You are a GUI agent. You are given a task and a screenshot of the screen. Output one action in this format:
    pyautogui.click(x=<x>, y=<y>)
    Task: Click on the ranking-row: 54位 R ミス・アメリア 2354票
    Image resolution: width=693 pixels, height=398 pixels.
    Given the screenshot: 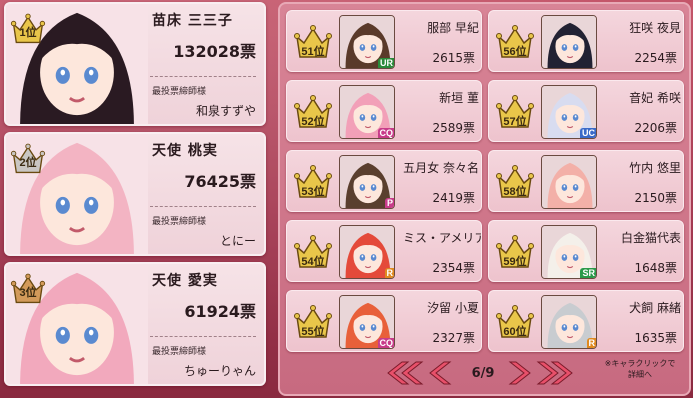 What is the action you would take?
    pyautogui.click(x=384, y=251)
    